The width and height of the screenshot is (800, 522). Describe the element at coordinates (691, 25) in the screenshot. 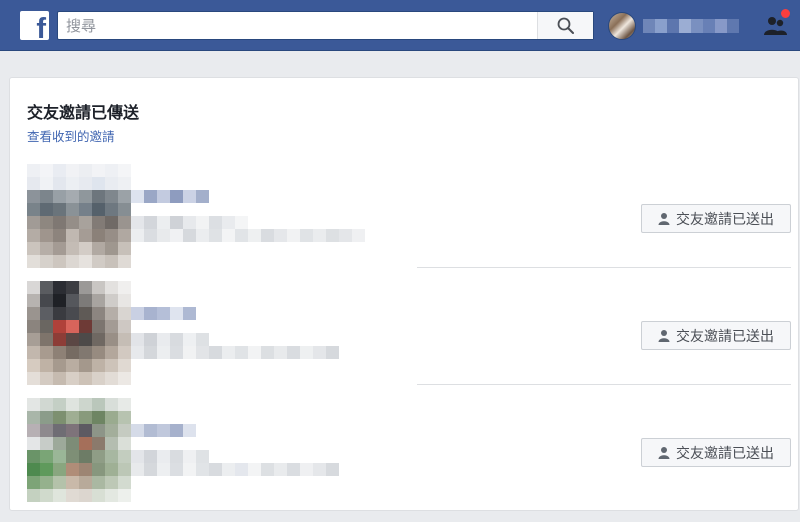

I see `profile-name-redacted` at that location.